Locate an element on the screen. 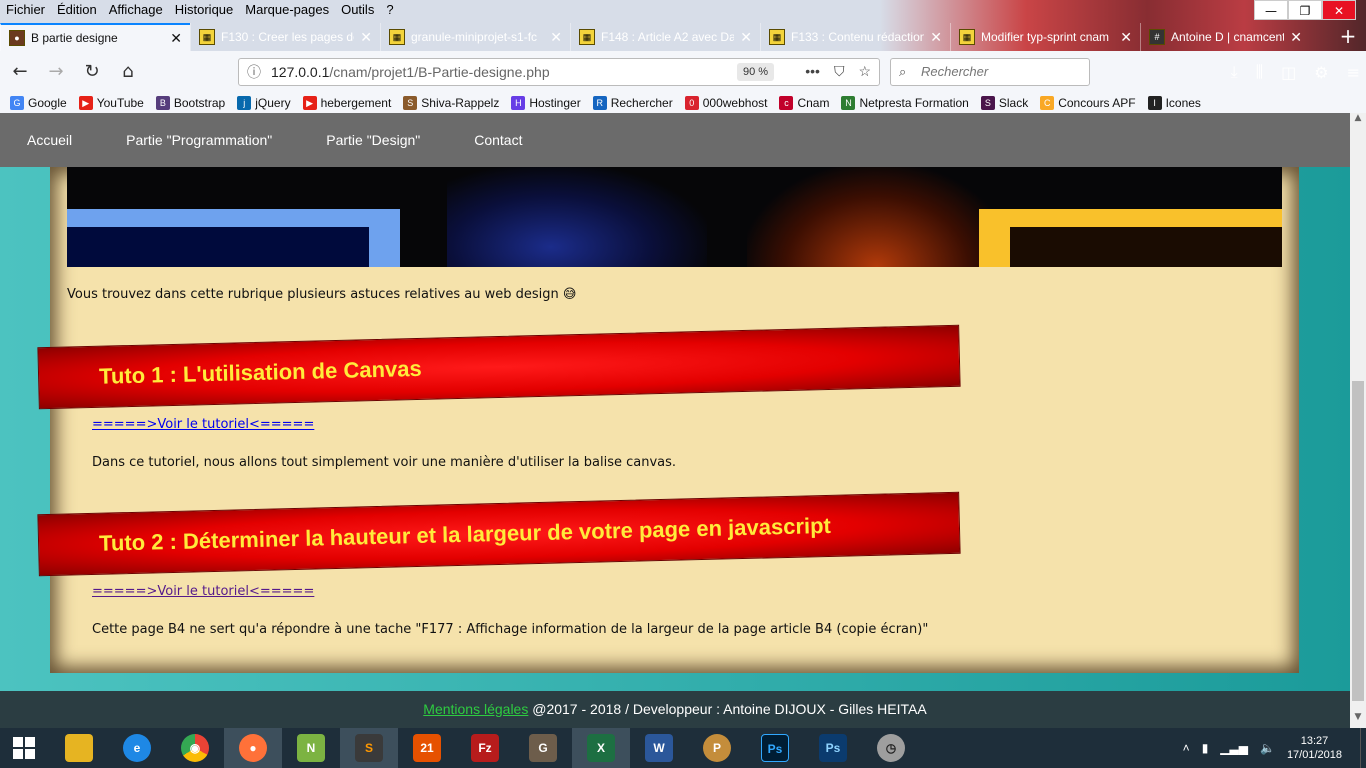  zoom-level-badge: 90 % is located at coordinates (756, 72).